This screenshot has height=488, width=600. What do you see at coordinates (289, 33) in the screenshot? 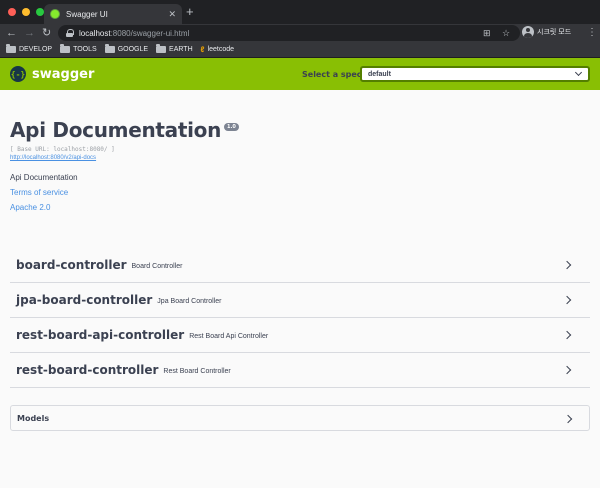
I see `address-bar: localhost:8080/swagger-ui.html ⊞ ☆` at bounding box center [289, 33].